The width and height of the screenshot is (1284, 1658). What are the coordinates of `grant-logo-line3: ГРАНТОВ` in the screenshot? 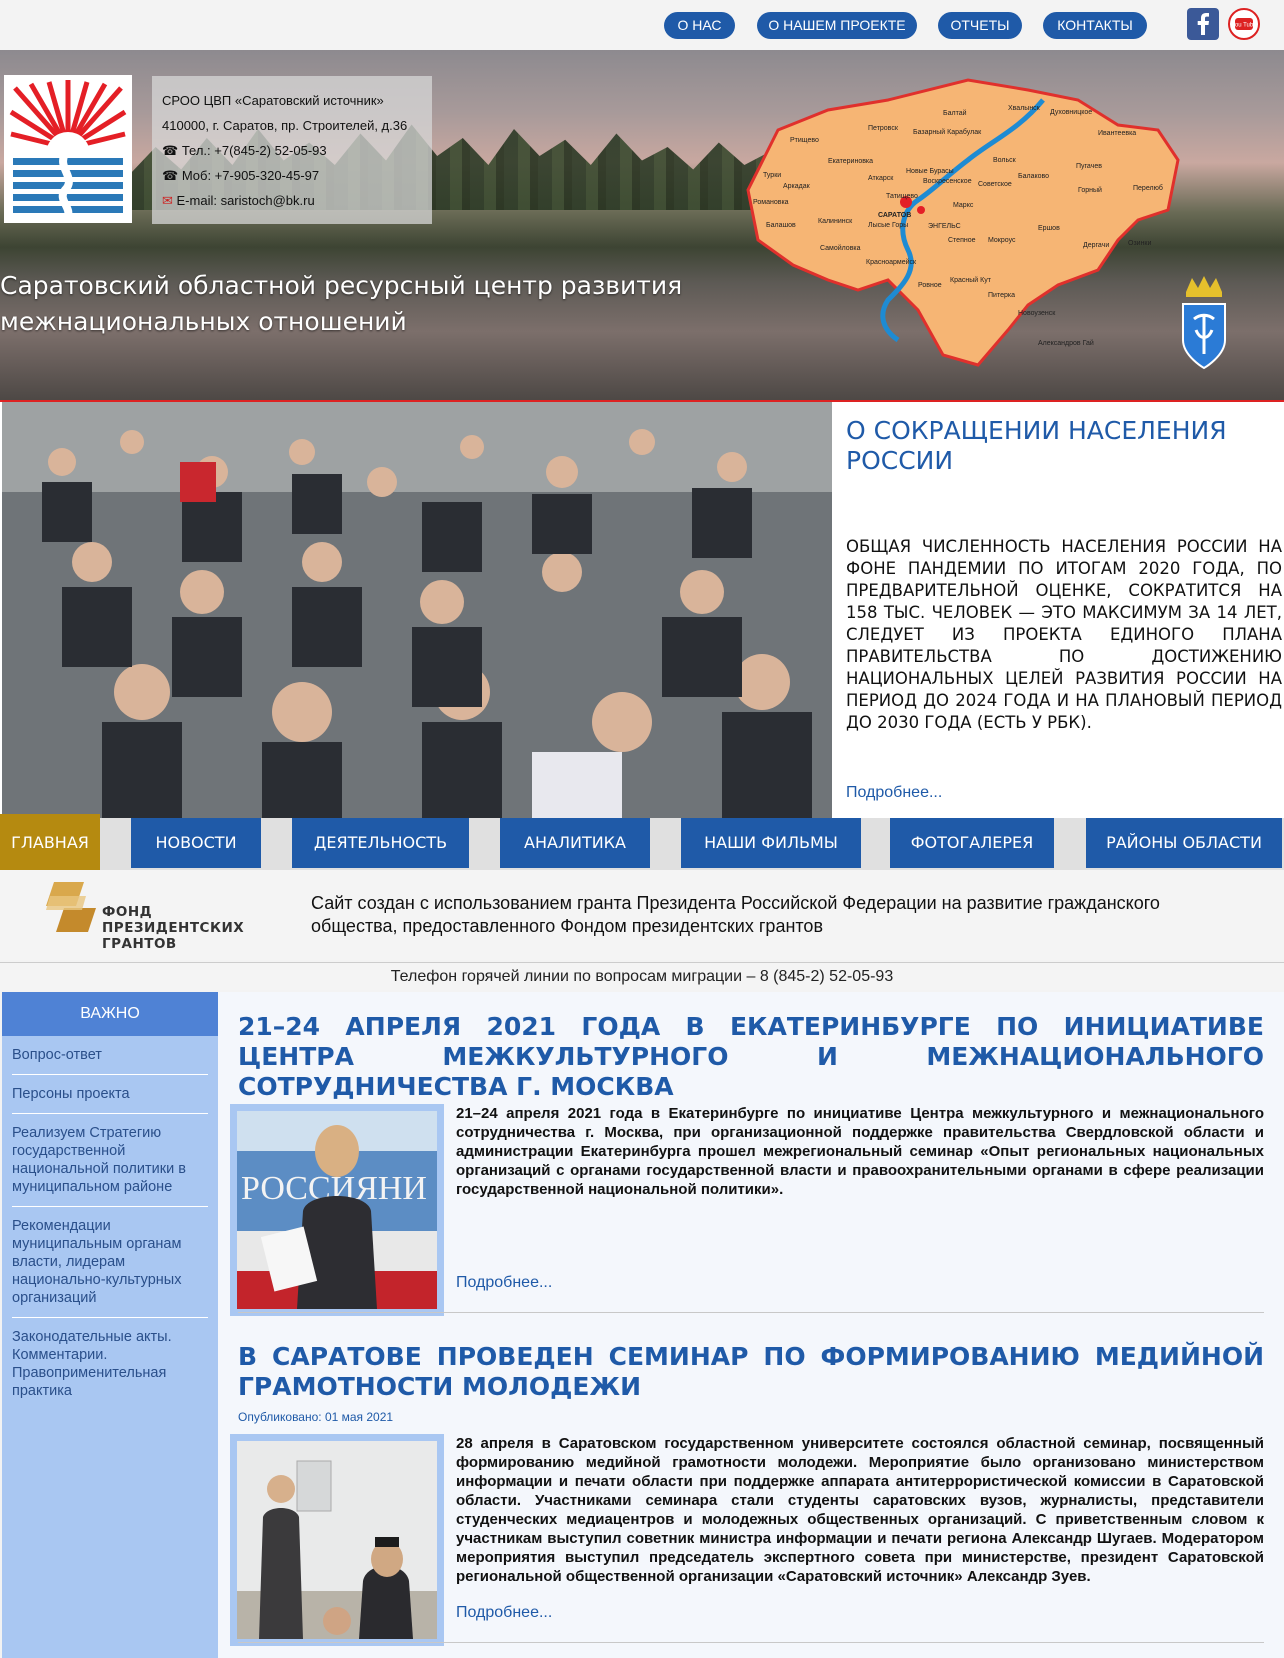 It's located at (139, 944).